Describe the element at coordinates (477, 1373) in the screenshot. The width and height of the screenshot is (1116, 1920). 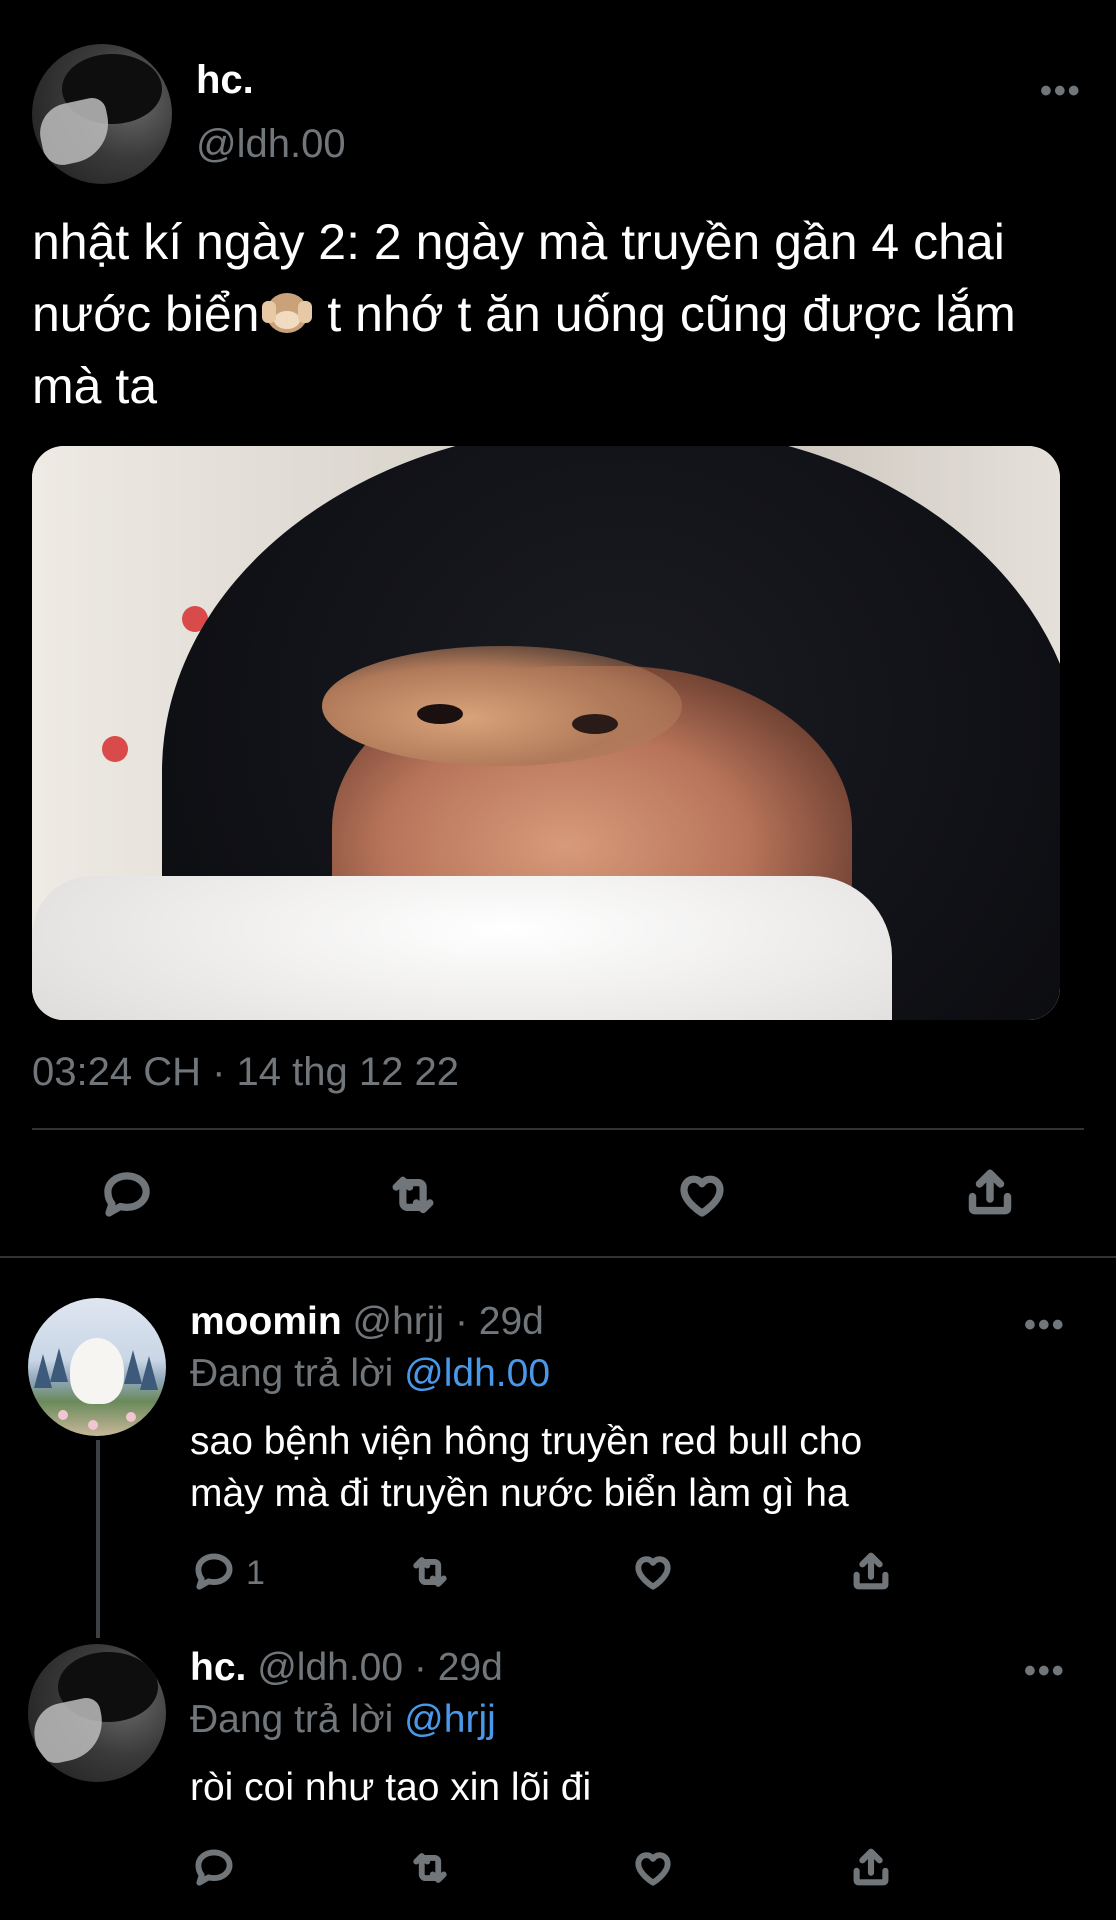
I see `replying-to-handle: @ldh.00` at that location.